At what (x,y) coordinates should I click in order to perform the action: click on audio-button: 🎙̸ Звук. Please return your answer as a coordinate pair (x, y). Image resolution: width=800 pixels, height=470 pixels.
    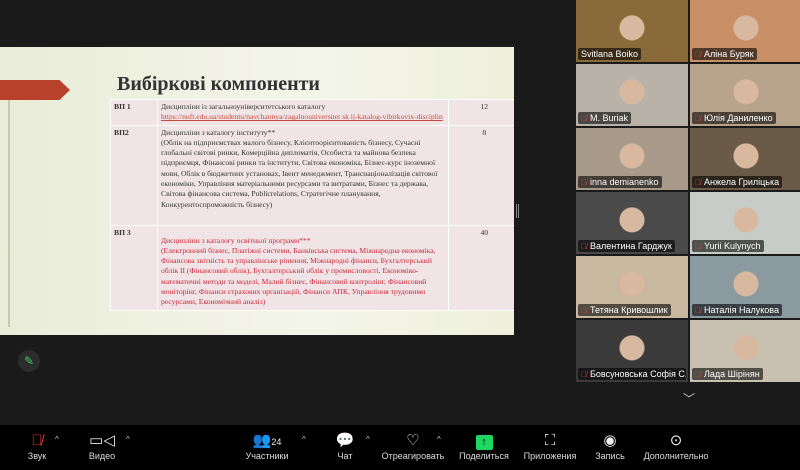
    Looking at the image, I should click on (37, 446).